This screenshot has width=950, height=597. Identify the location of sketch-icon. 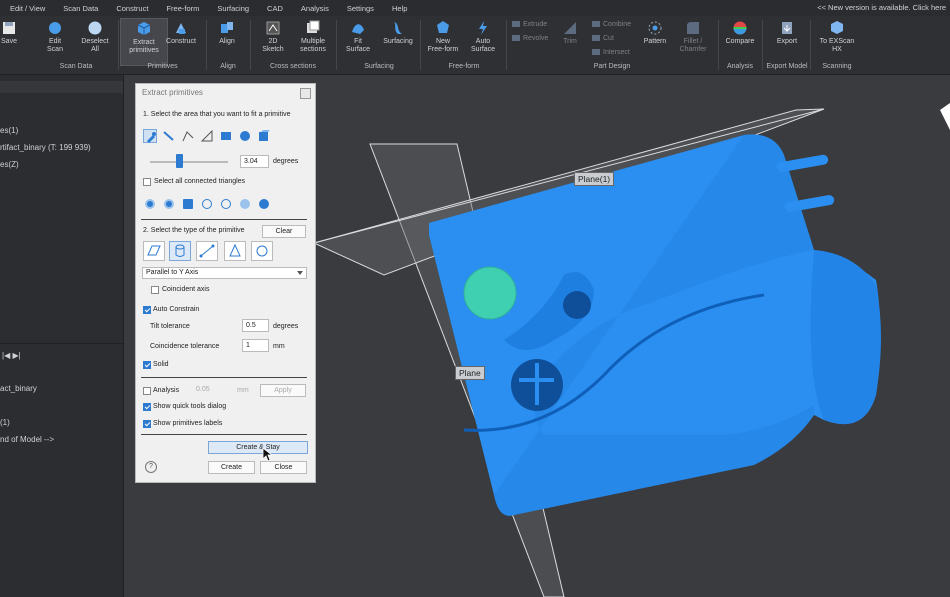
(273, 28).